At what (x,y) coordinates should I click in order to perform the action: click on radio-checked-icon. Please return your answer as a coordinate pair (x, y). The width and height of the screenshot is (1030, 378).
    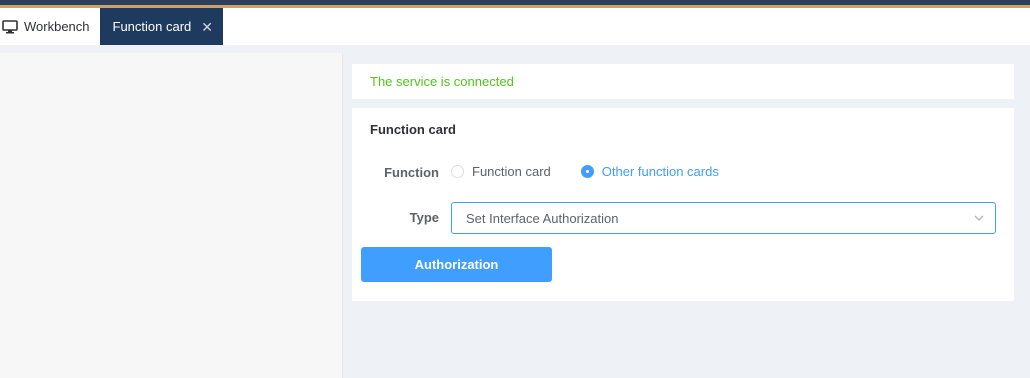
    Looking at the image, I should click on (587, 171).